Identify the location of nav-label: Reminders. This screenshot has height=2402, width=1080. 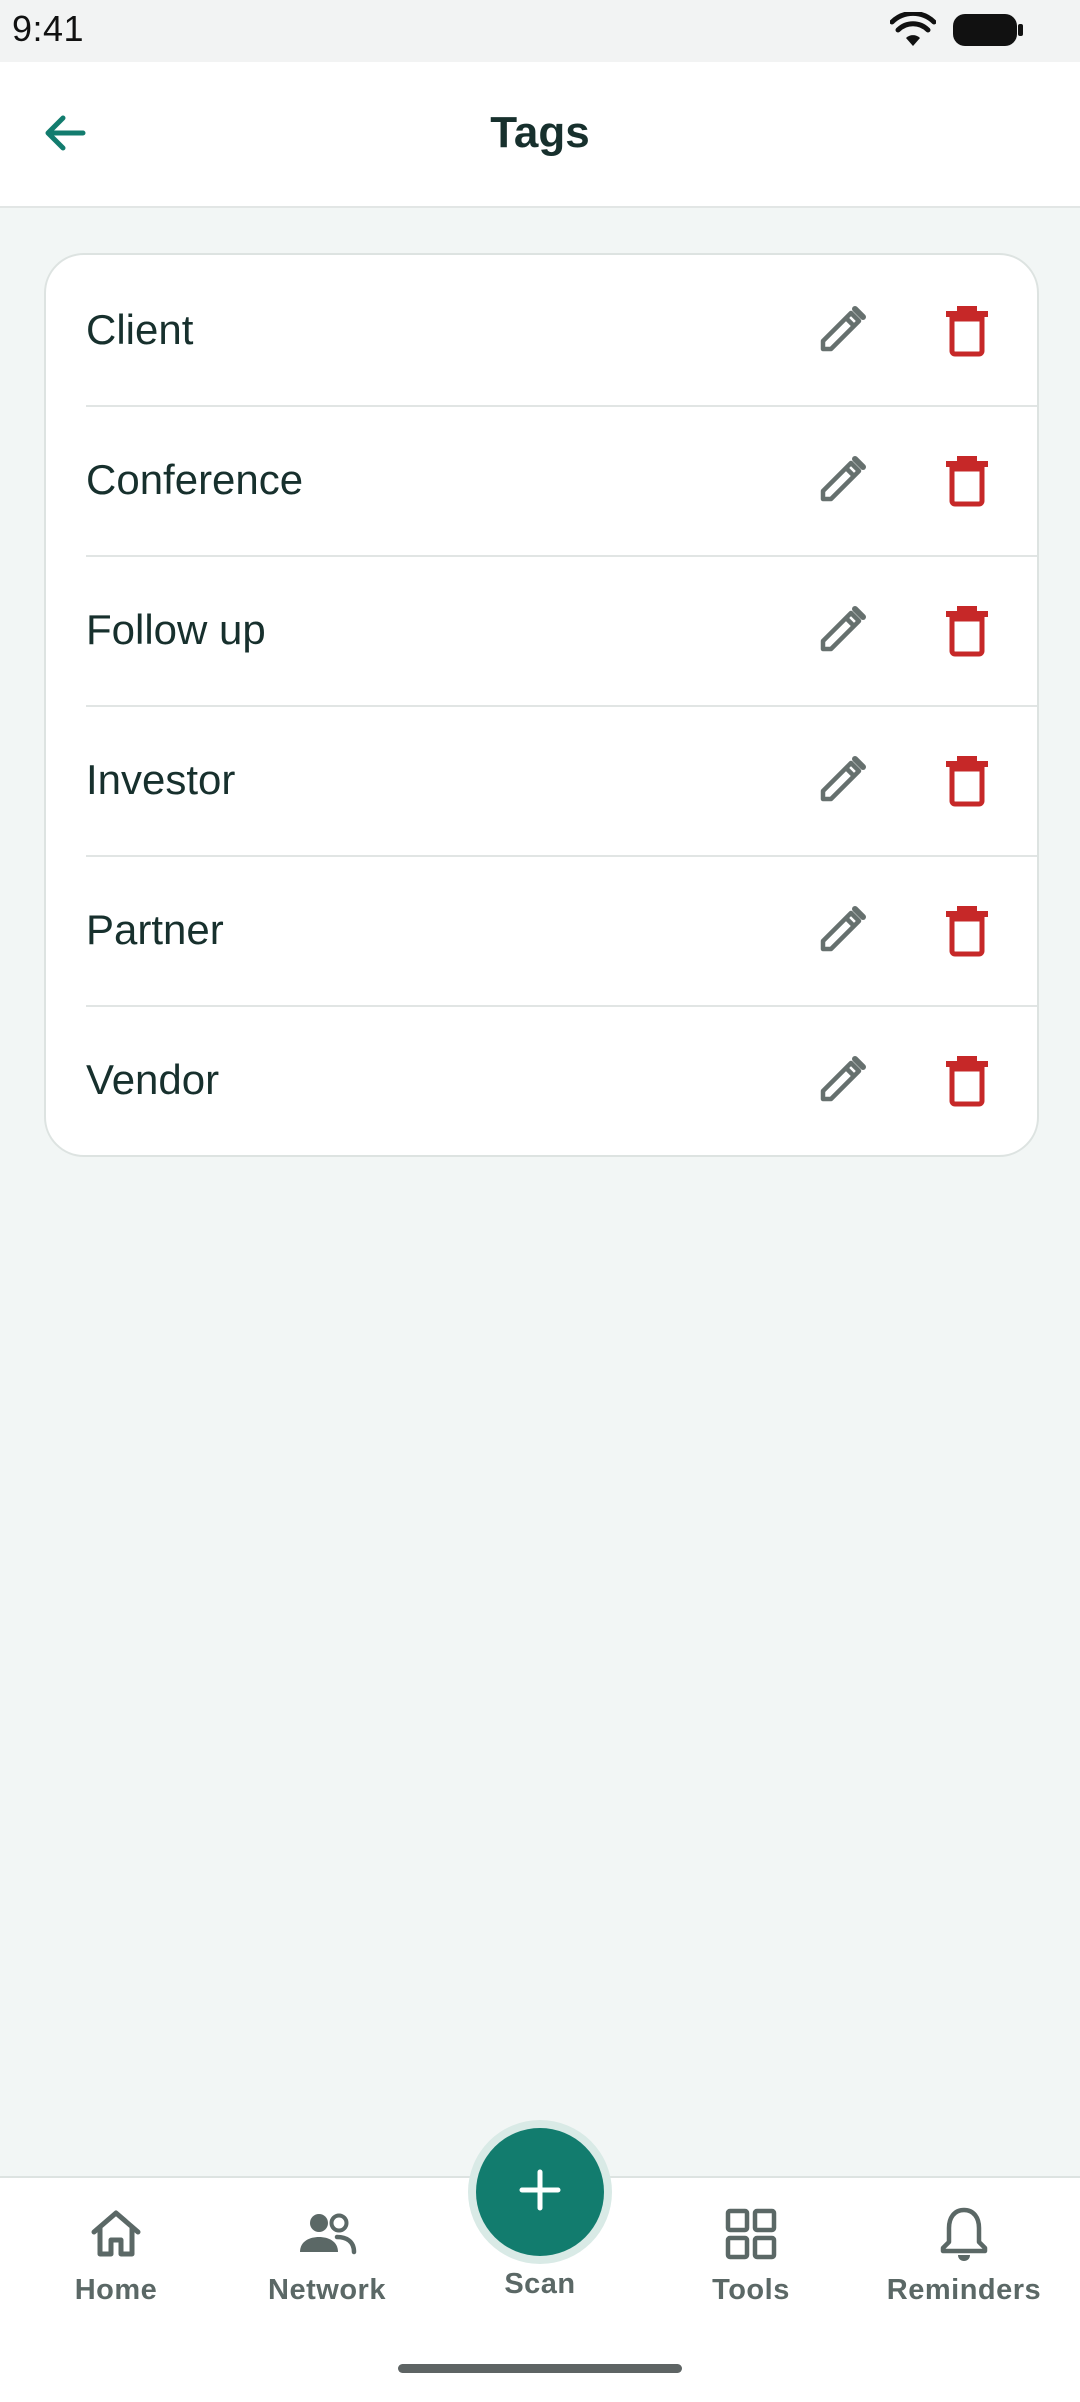
(964, 2290).